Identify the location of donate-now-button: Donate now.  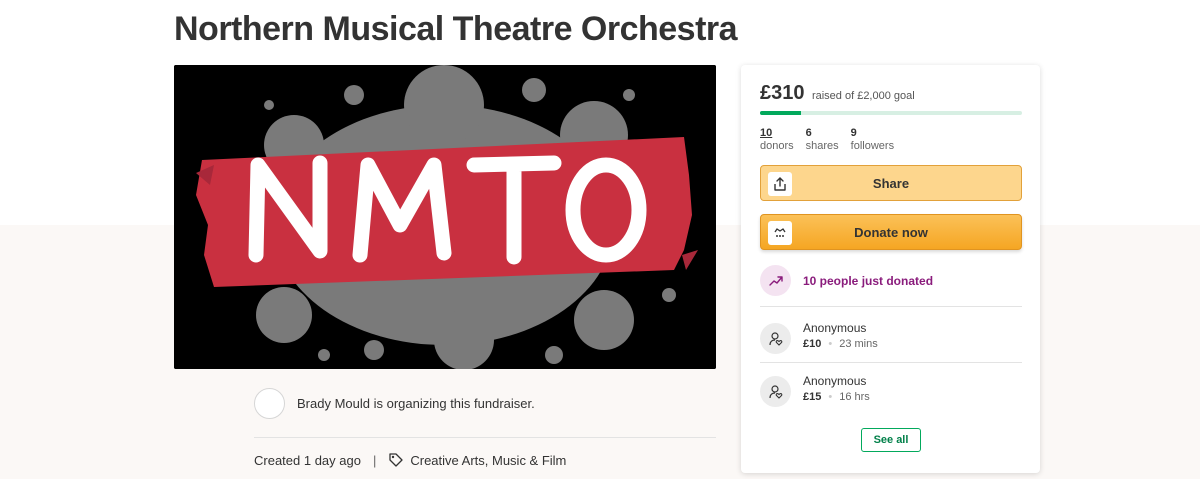
(891, 232).